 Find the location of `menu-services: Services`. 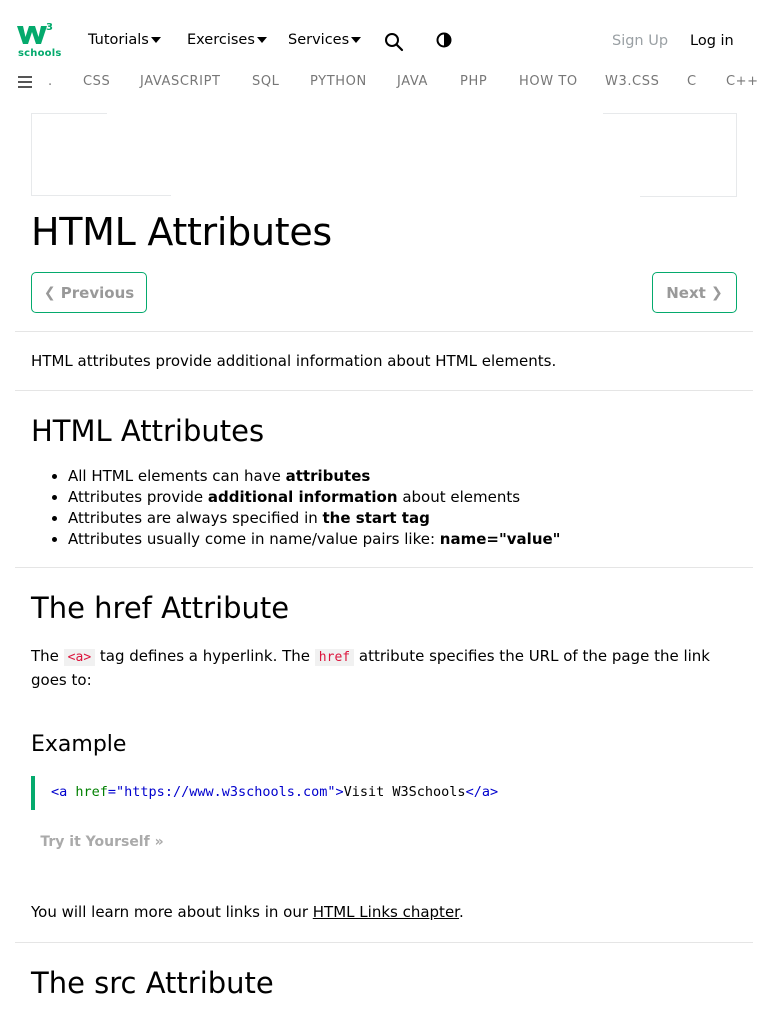

menu-services: Services is located at coordinates (325, 40).